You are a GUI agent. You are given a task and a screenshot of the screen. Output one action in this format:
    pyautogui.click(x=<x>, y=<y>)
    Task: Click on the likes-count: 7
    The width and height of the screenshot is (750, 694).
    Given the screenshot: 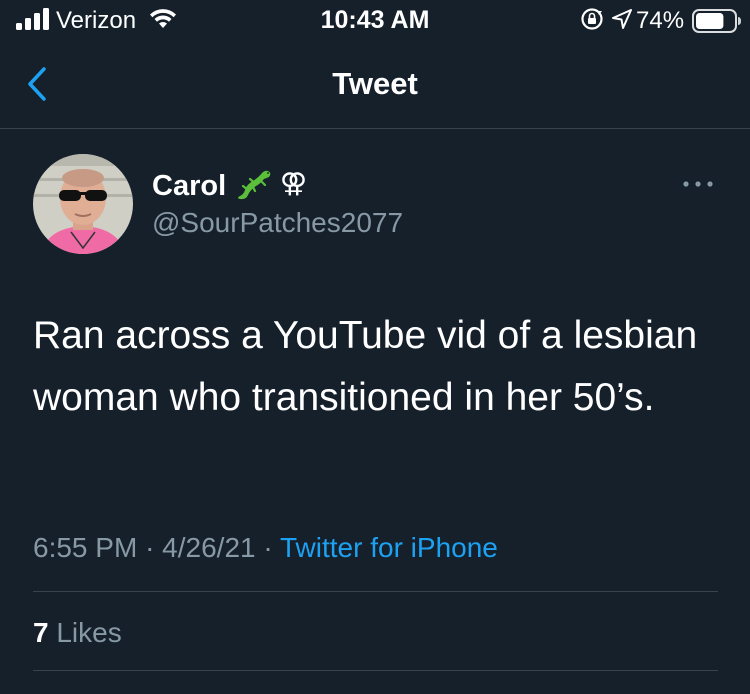 What is the action you would take?
    pyautogui.click(x=41, y=632)
    